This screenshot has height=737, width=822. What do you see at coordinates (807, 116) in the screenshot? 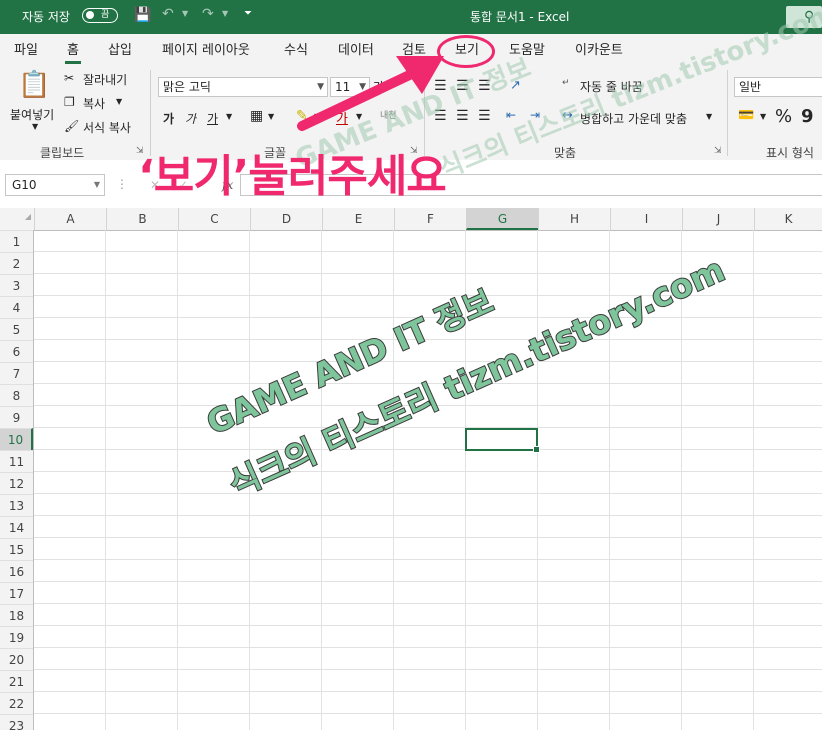
I see `comma-style-button: 9` at bounding box center [807, 116].